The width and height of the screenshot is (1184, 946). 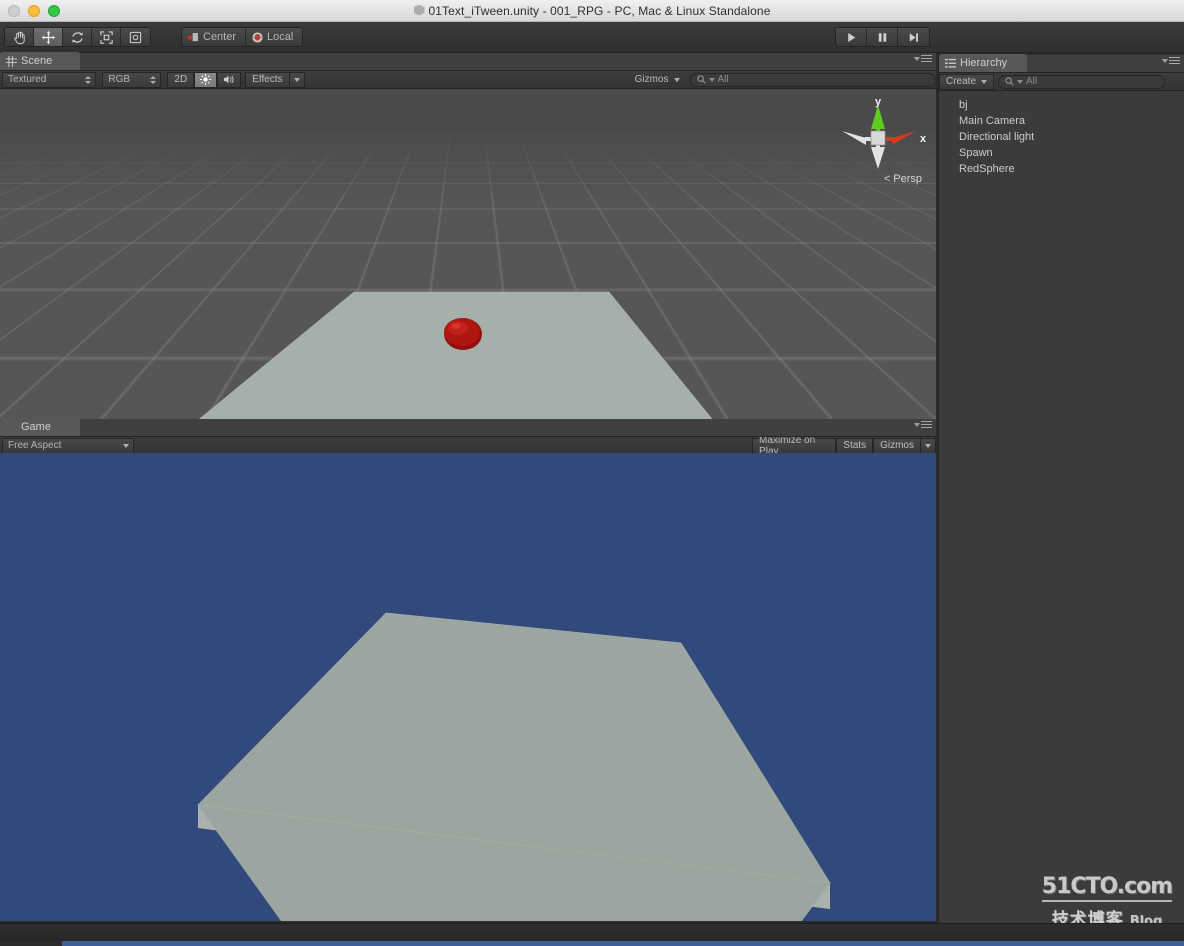 What do you see at coordinates (923, 139) in the screenshot?
I see `axis-x-label: x` at bounding box center [923, 139].